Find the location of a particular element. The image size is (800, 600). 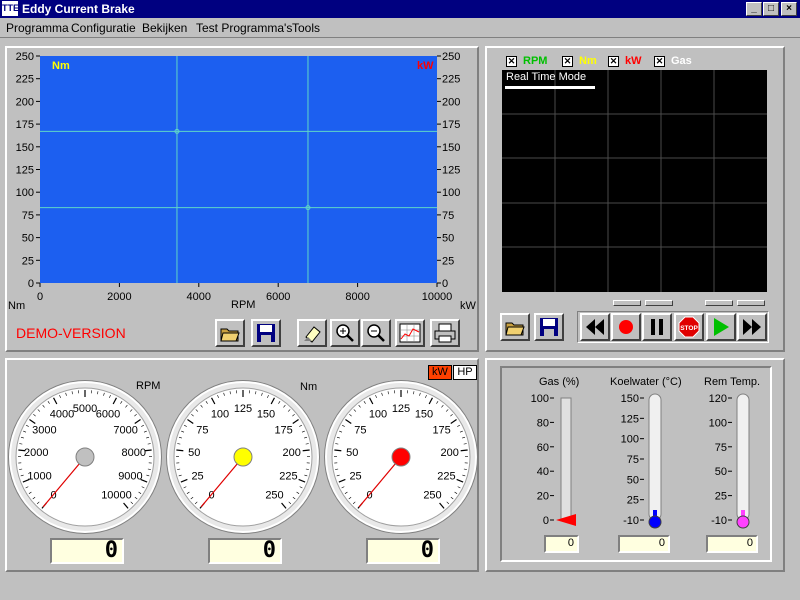

gas-title: Gas (%) is located at coordinates (559, 382).